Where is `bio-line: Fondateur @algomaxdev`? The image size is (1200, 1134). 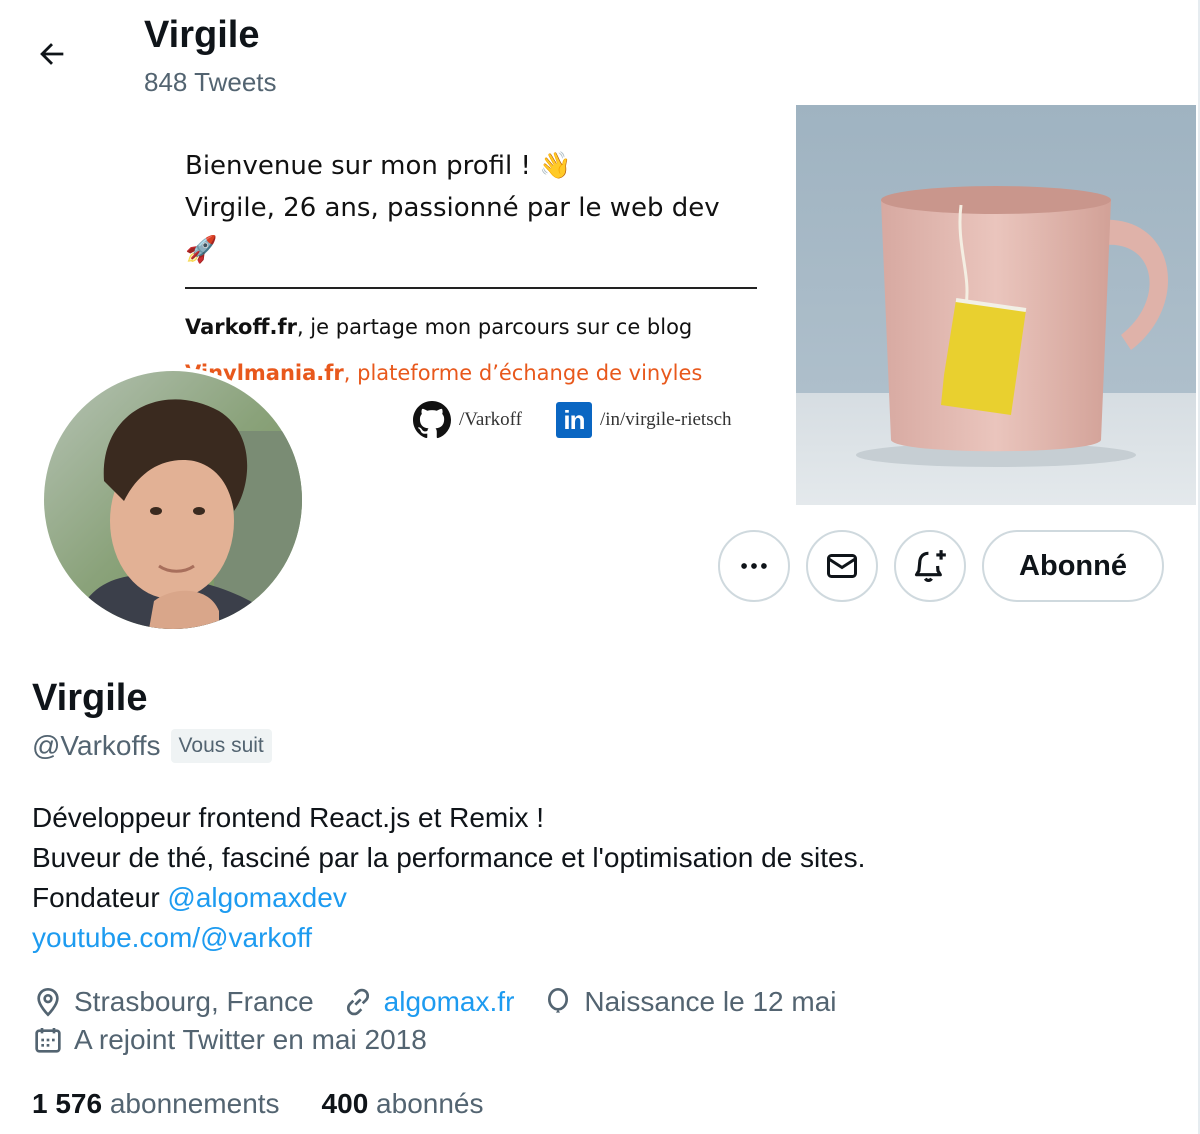
bio-line: Fondateur @algomaxdev is located at coordinates (582, 898).